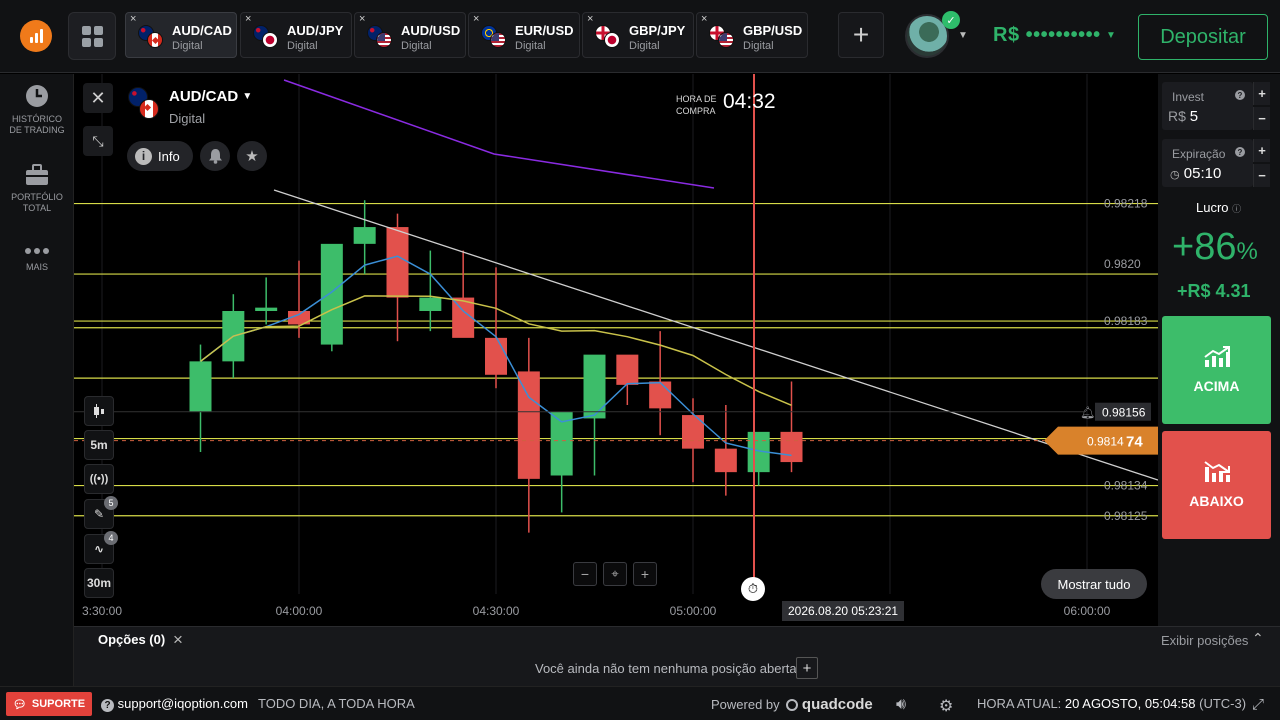  Describe the element at coordinates (1094, 584) in the screenshot. I see `show-all-button: Mostrar tudo` at that location.